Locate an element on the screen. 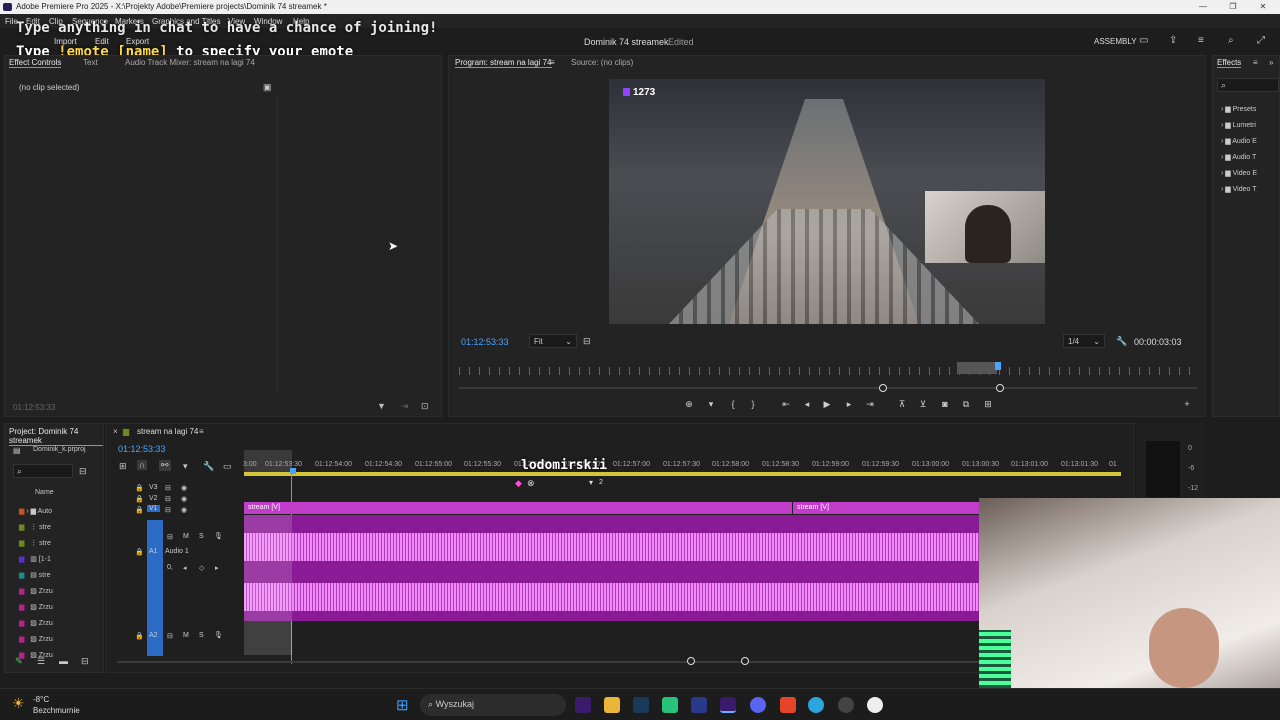  track-level: 0, is located at coordinates (170, 567).